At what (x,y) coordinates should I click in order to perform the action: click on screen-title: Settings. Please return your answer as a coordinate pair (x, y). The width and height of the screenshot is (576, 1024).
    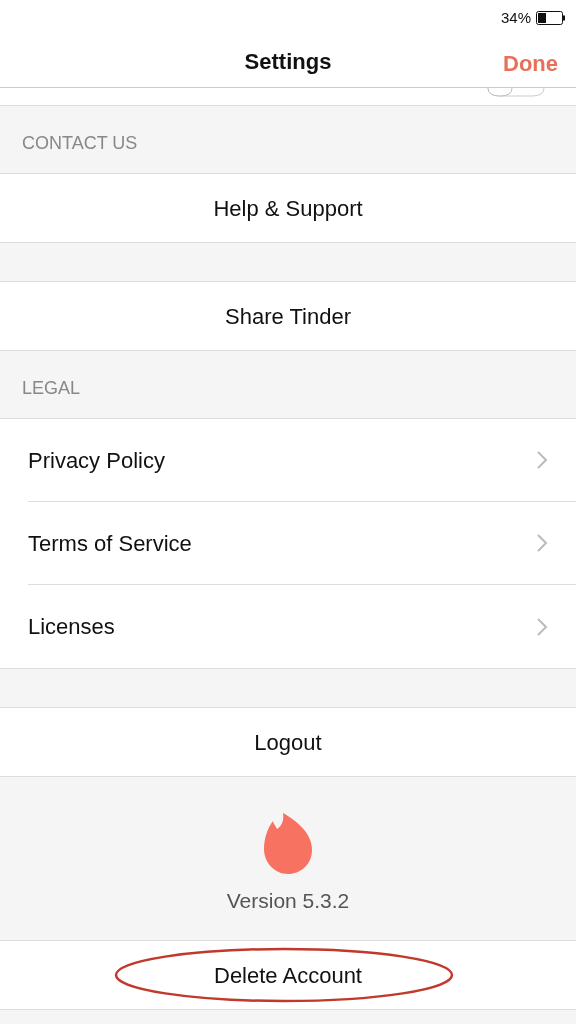
    Looking at the image, I should click on (288, 62).